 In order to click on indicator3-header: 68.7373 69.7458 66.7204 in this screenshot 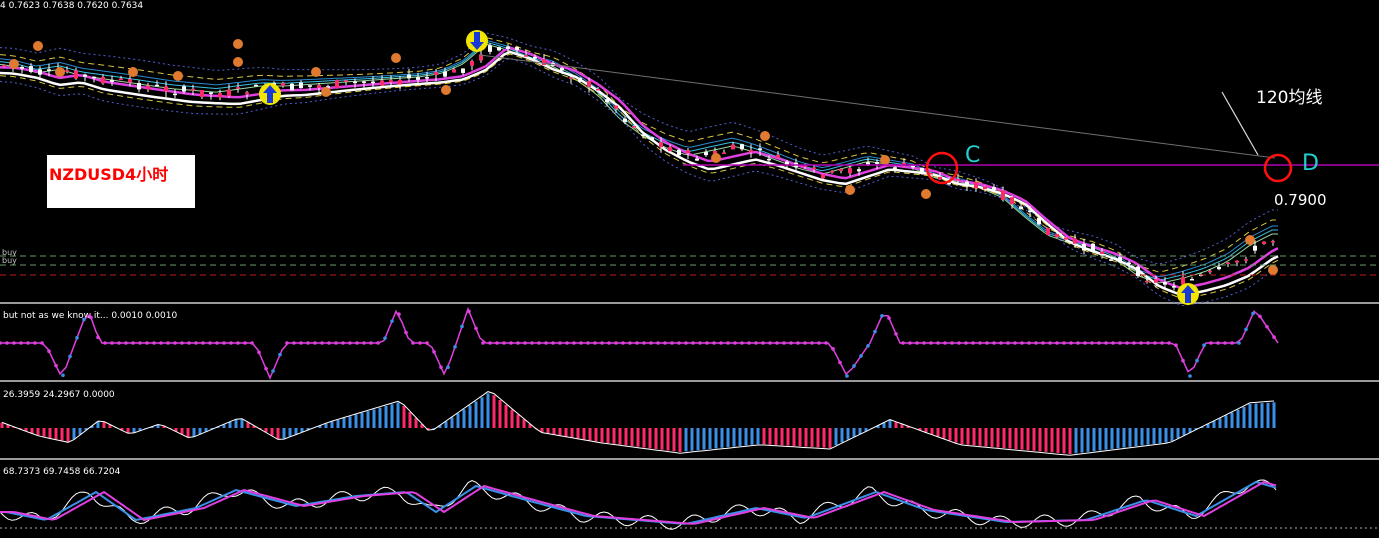, I will do `click(62, 472)`.